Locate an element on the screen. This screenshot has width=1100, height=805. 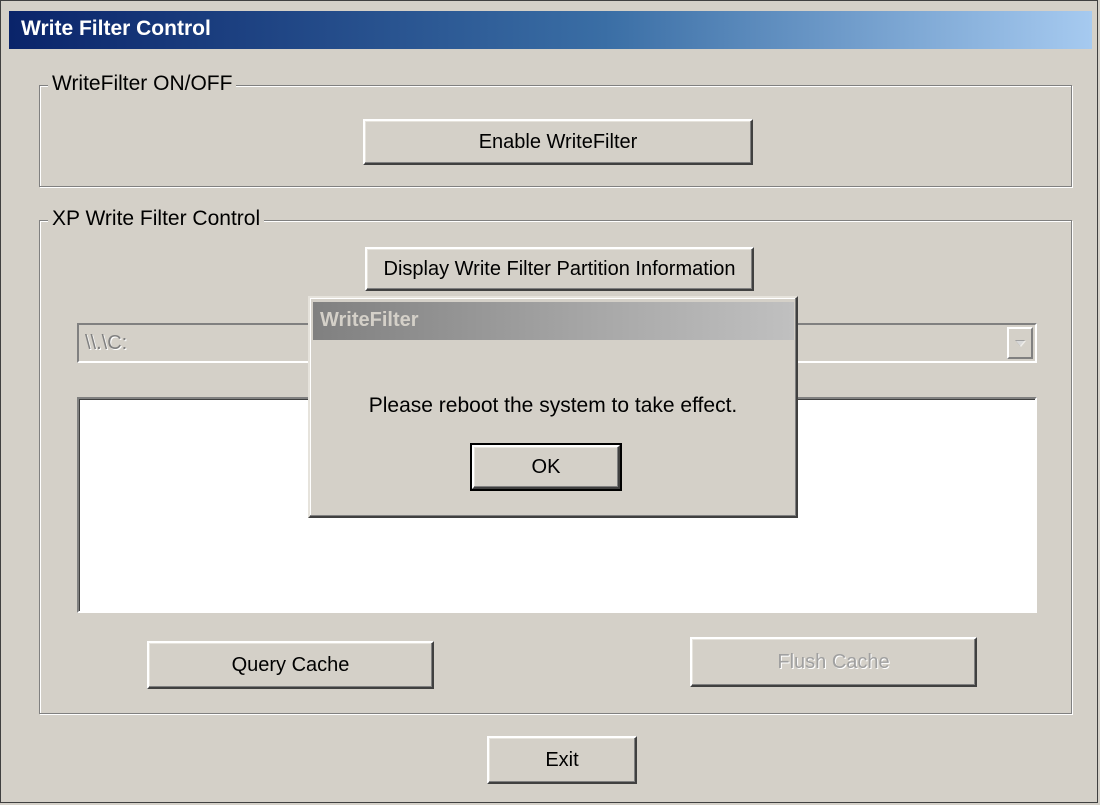
dialog-titlebar: WriteFilter is located at coordinates (553, 321).